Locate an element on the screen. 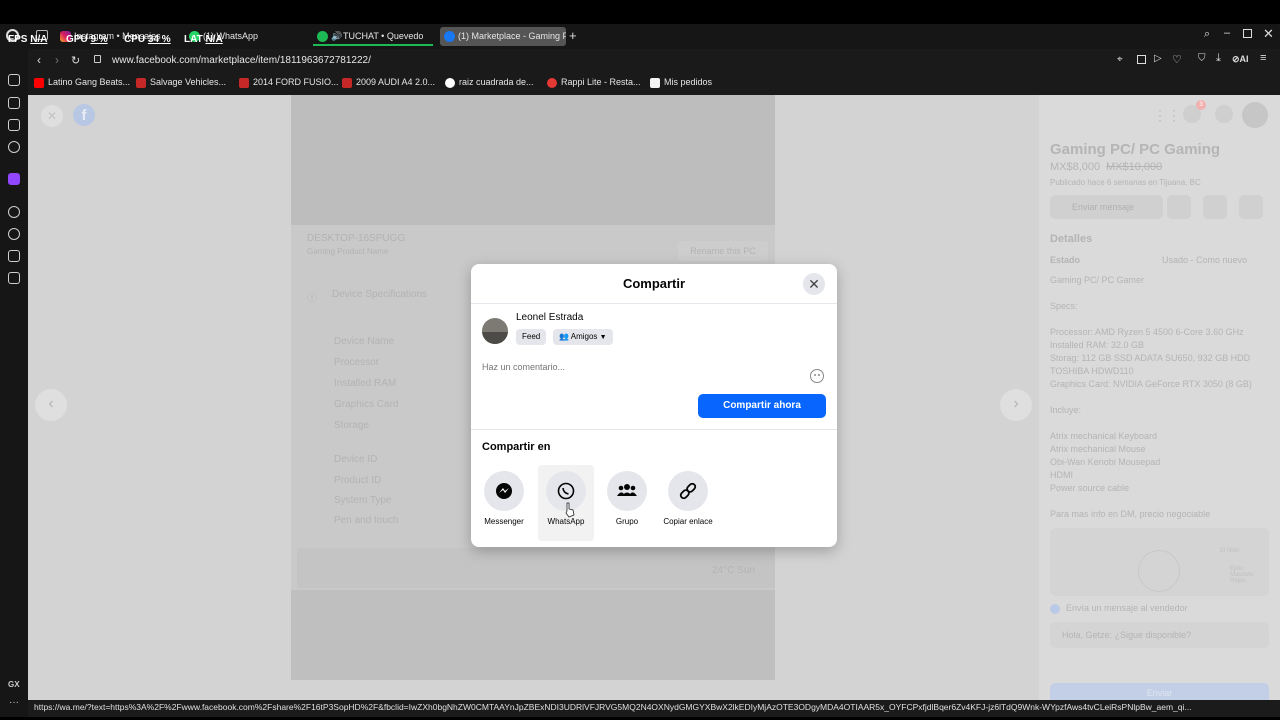  location-map: El Nido Ejido Maclovio Rojas is located at coordinates (1159, 562).